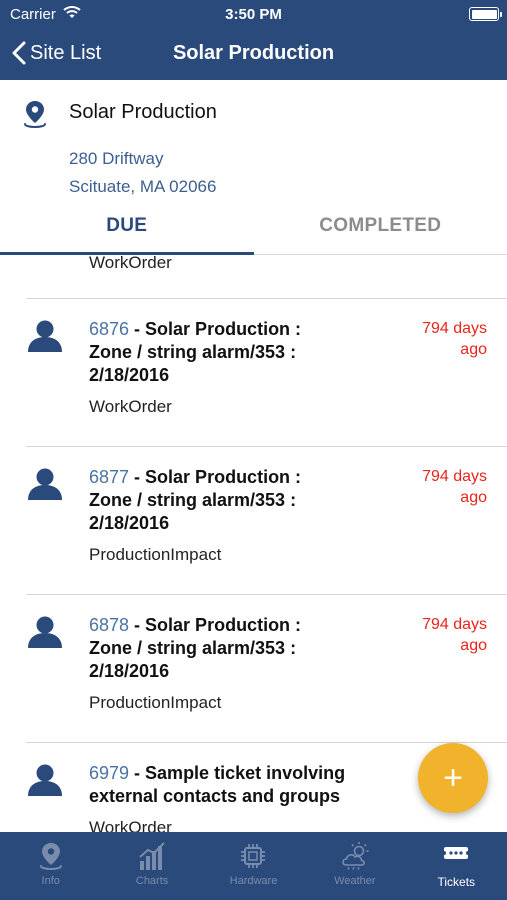 The width and height of the screenshot is (507, 900). What do you see at coordinates (116, 159) in the screenshot?
I see `site-address-line1: 280 Driftway` at bounding box center [116, 159].